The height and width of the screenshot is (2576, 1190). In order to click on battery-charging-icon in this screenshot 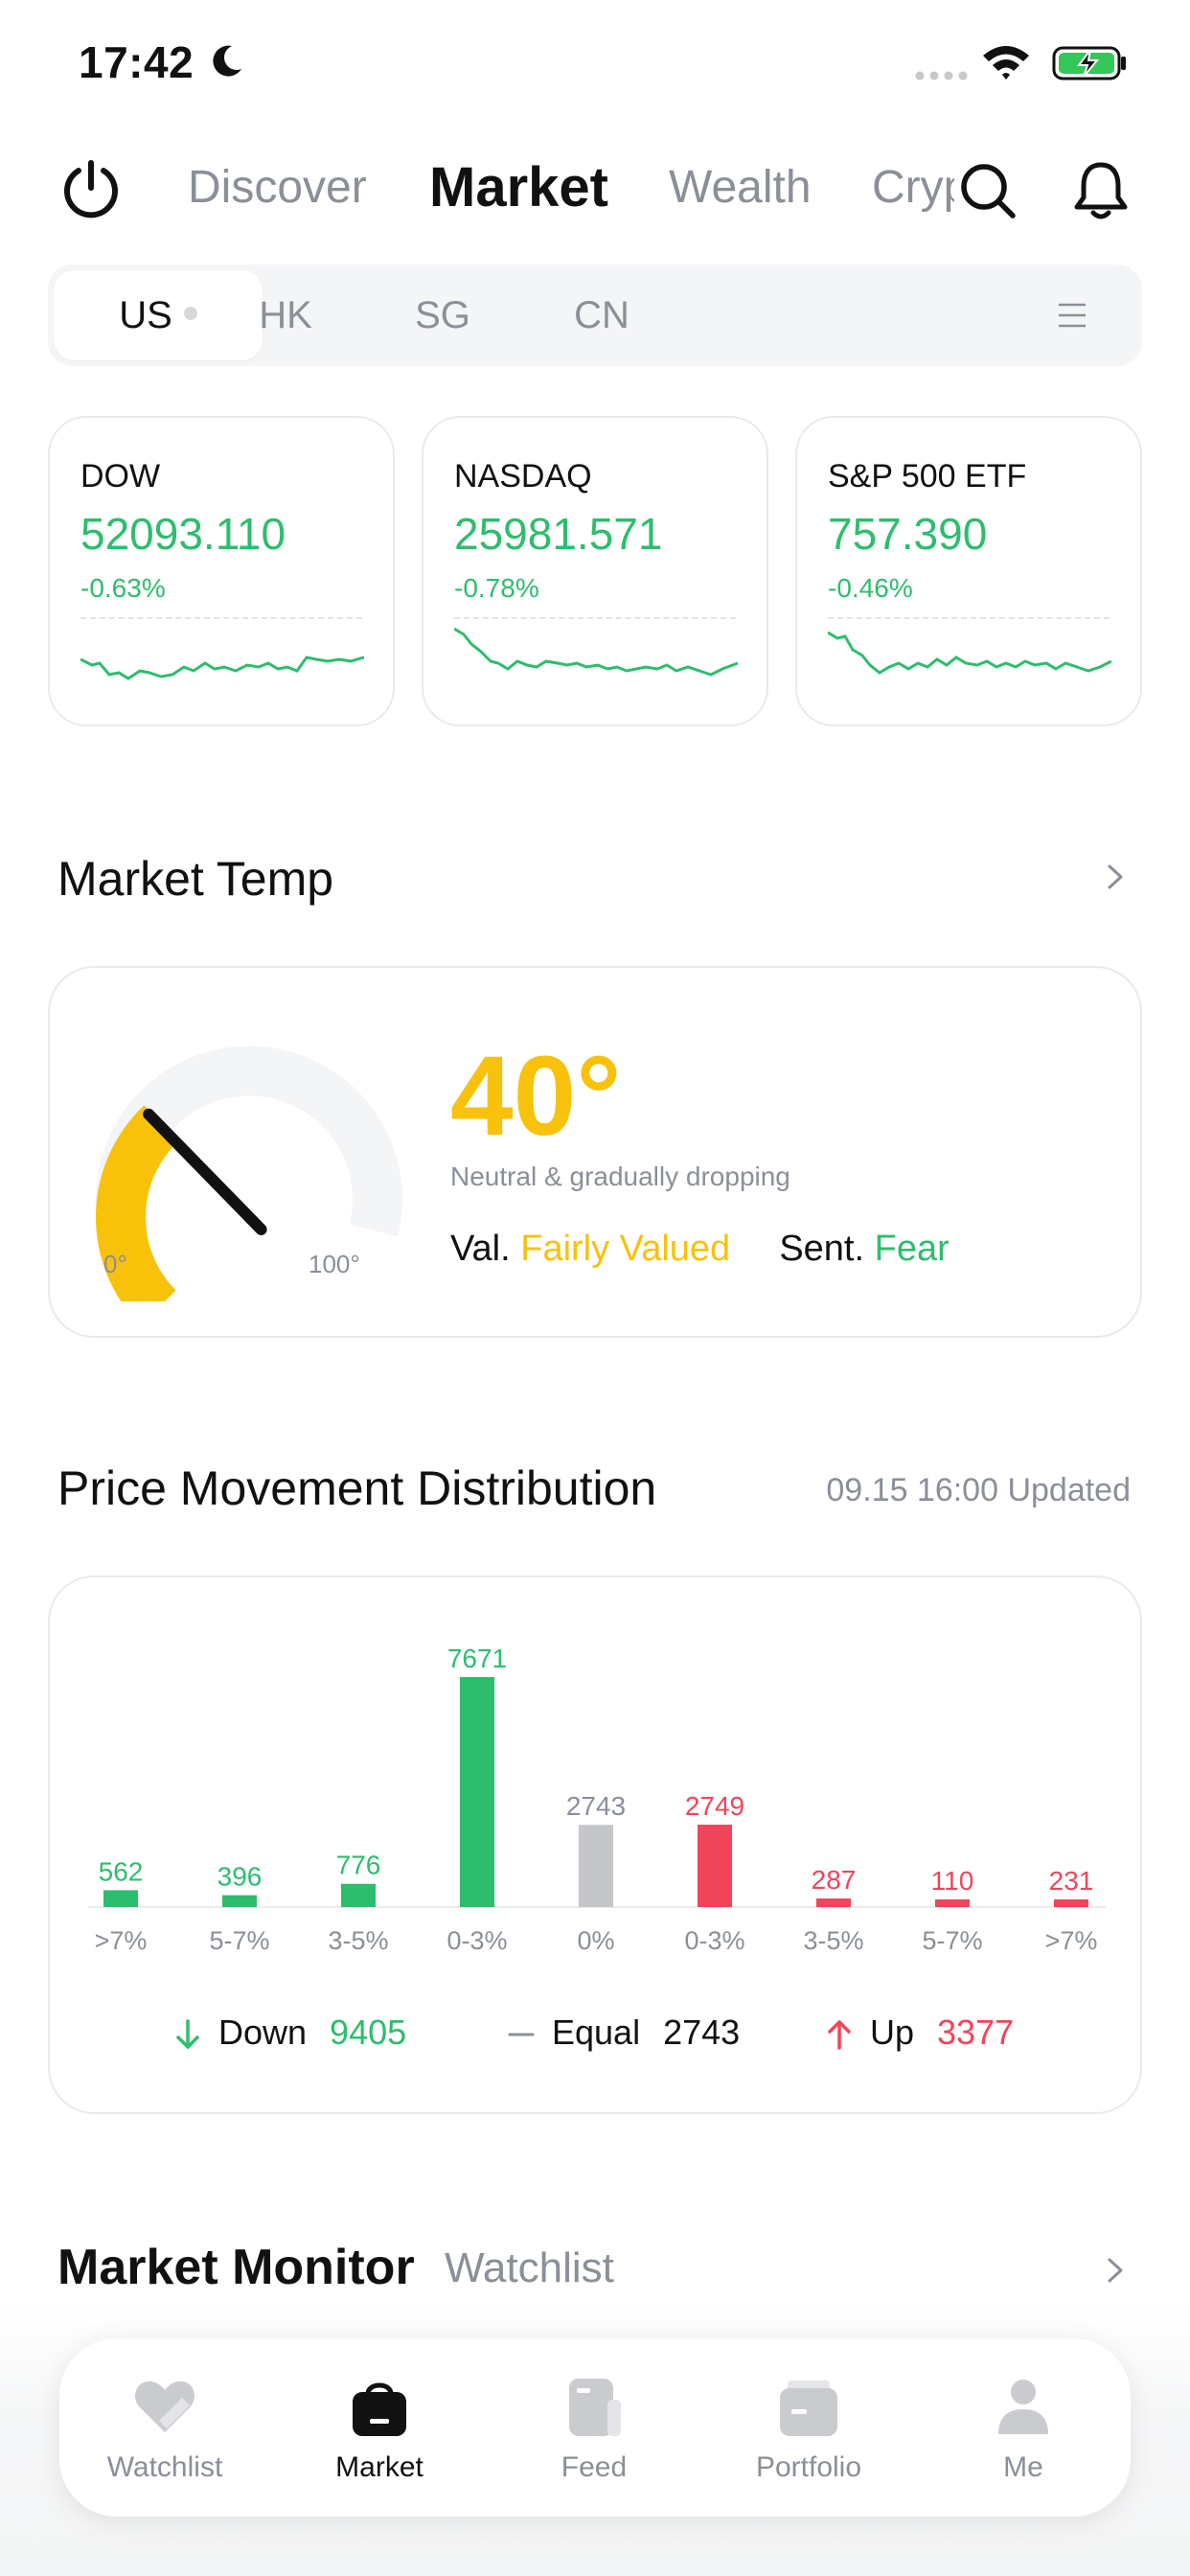, I will do `click(1089, 63)`.